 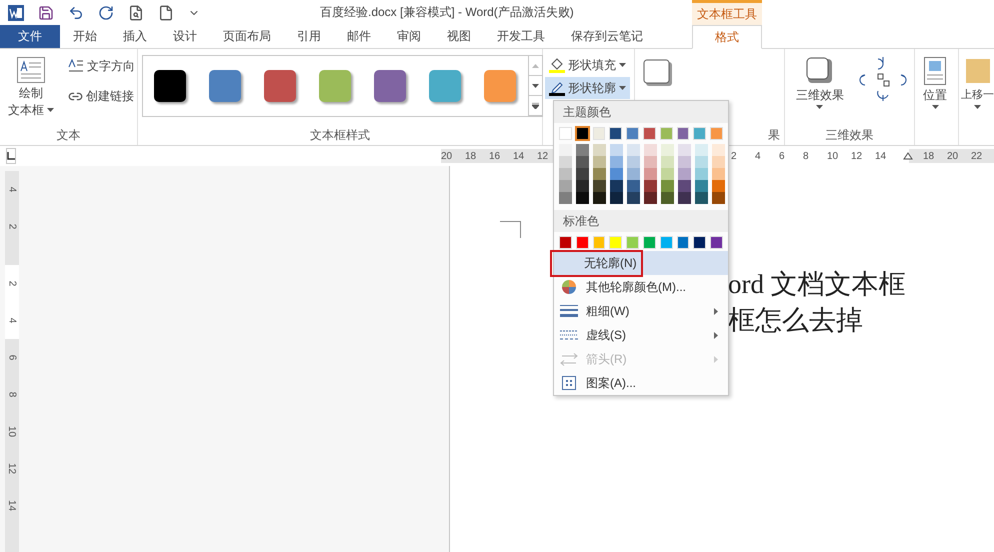 I want to click on ruler-number: 2, so click(x=12, y=227).